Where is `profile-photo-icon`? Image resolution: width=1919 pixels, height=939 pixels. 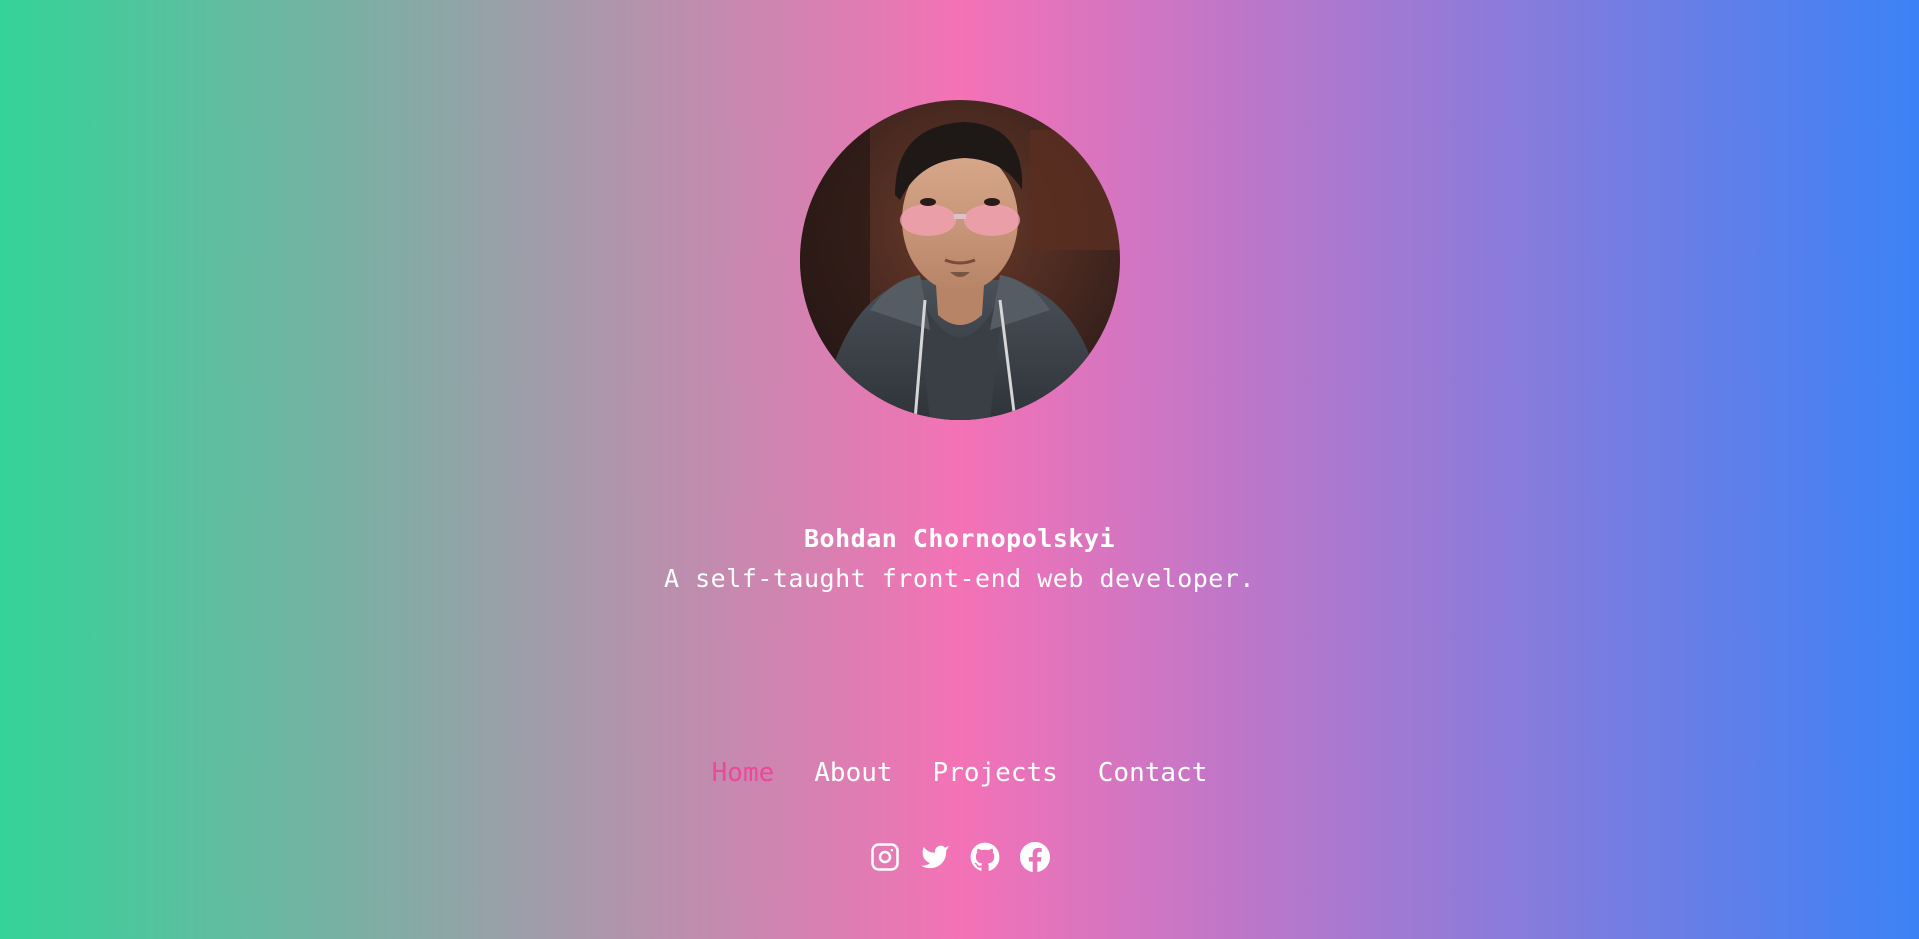 profile-photo-icon is located at coordinates (960, 260).